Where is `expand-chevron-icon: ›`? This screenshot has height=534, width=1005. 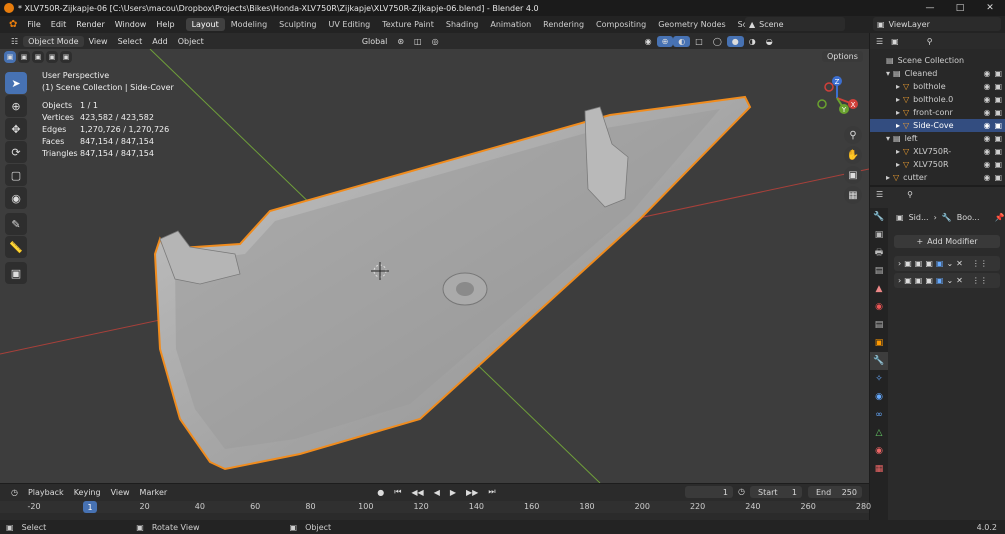
expand-chevron-icon: › is located at coordinates (899, 263).